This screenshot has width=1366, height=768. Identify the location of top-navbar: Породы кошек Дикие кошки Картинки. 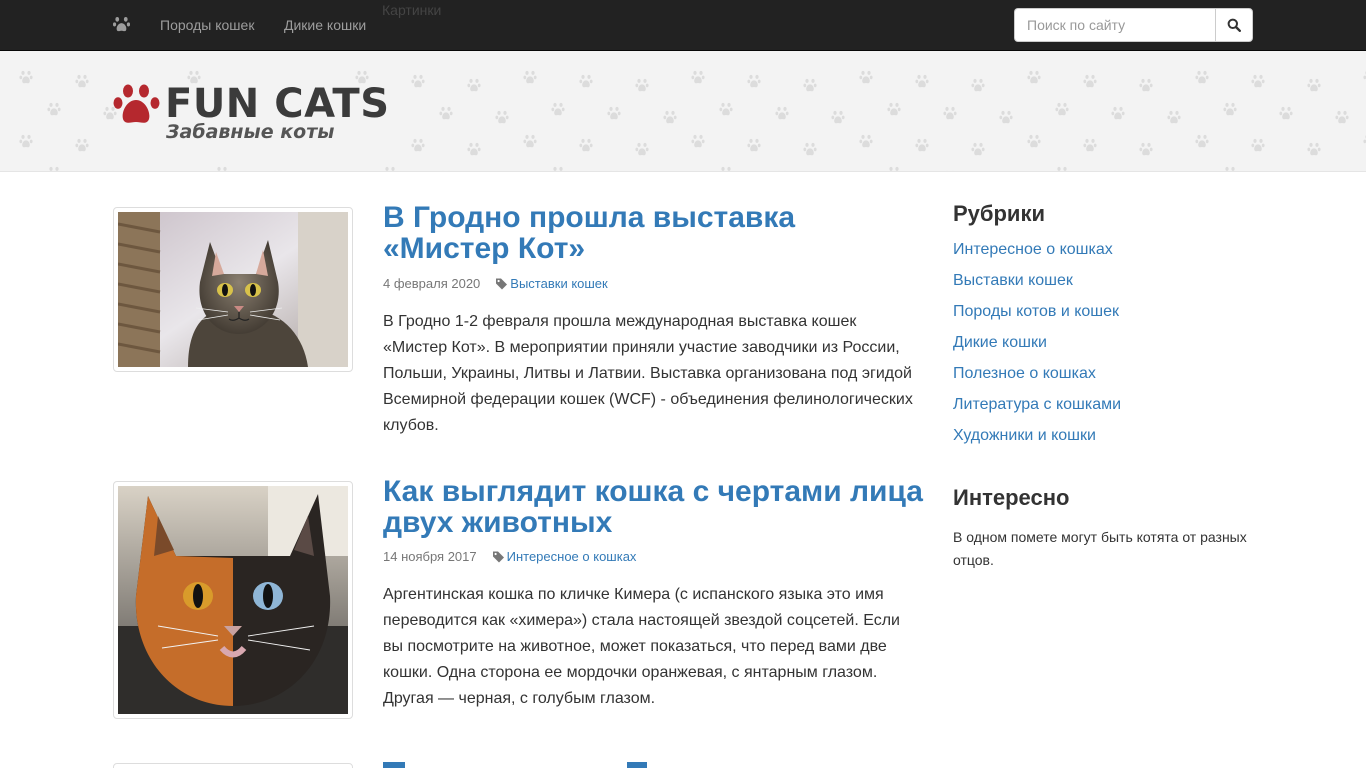
(683, 25).